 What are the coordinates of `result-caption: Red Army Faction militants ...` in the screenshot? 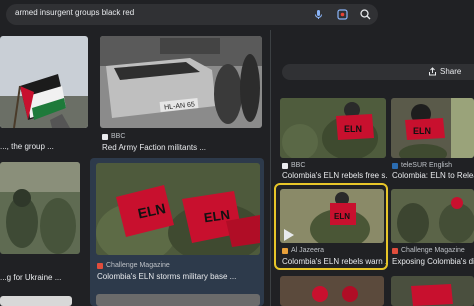 It's located at (182, 147).